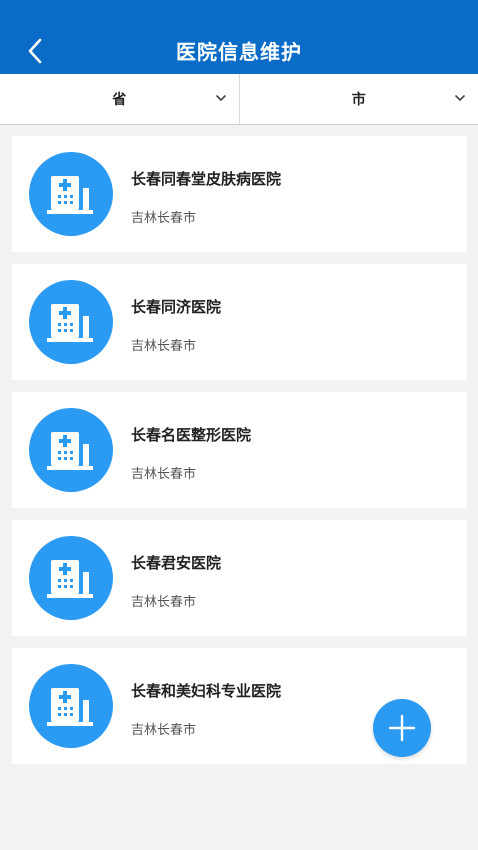 The height and width of the screenshot is (850, 478). I want to click on hospital-name: 长春名医整形医院, so click(191, 435).